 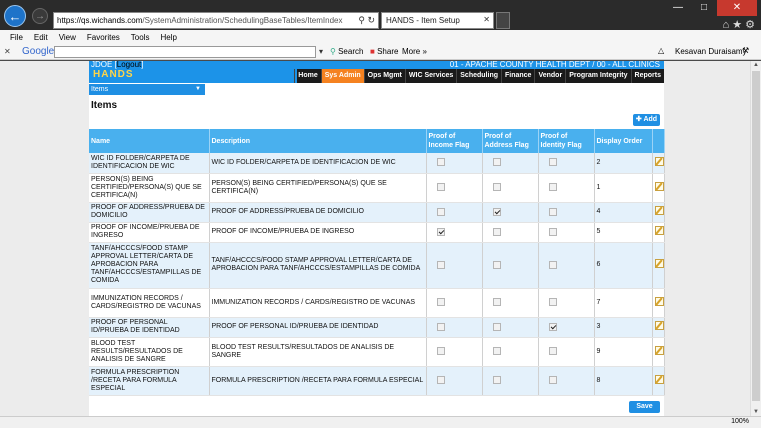 What do you see at coordinates (437, 20) in the screenshot?
I see `browser-tab: HANDS - Item Setup ✕` at bounding box center [437, 20].